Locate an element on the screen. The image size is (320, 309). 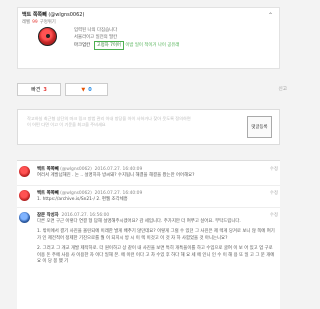
vote-row: 빠견 3 ▼ 0 신고 is located at coordinates (152, 89).